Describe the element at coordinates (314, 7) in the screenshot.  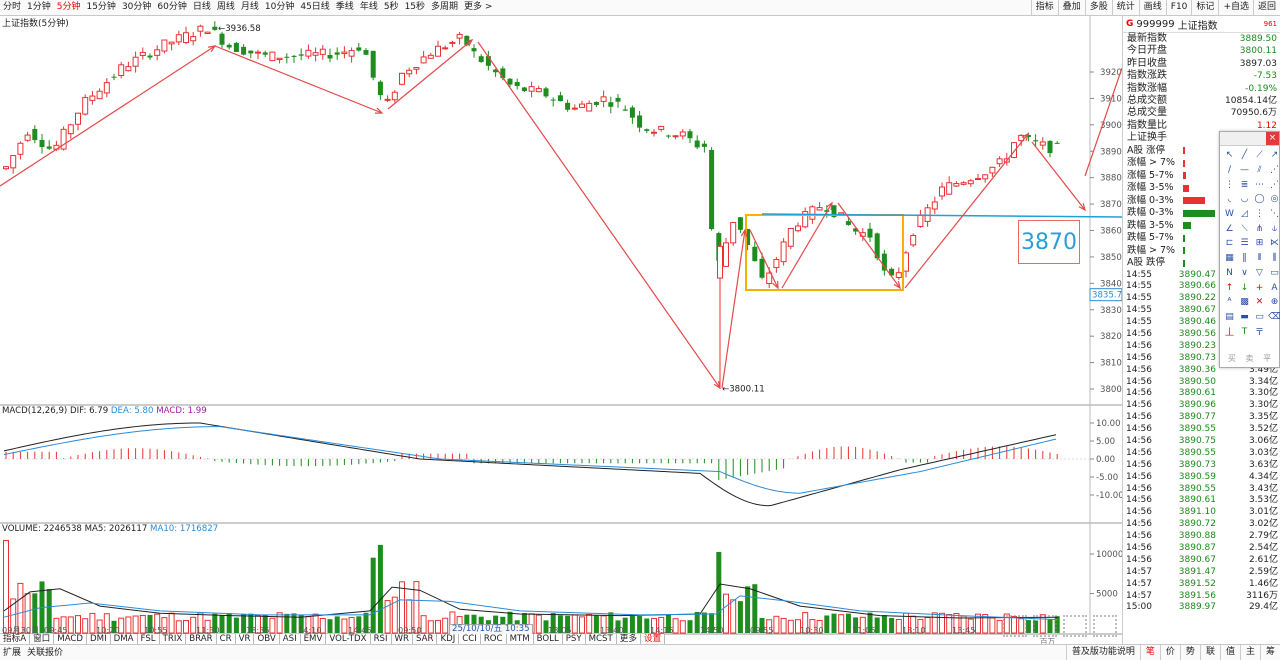
I see `period-tab-10: 45日线` at that location.